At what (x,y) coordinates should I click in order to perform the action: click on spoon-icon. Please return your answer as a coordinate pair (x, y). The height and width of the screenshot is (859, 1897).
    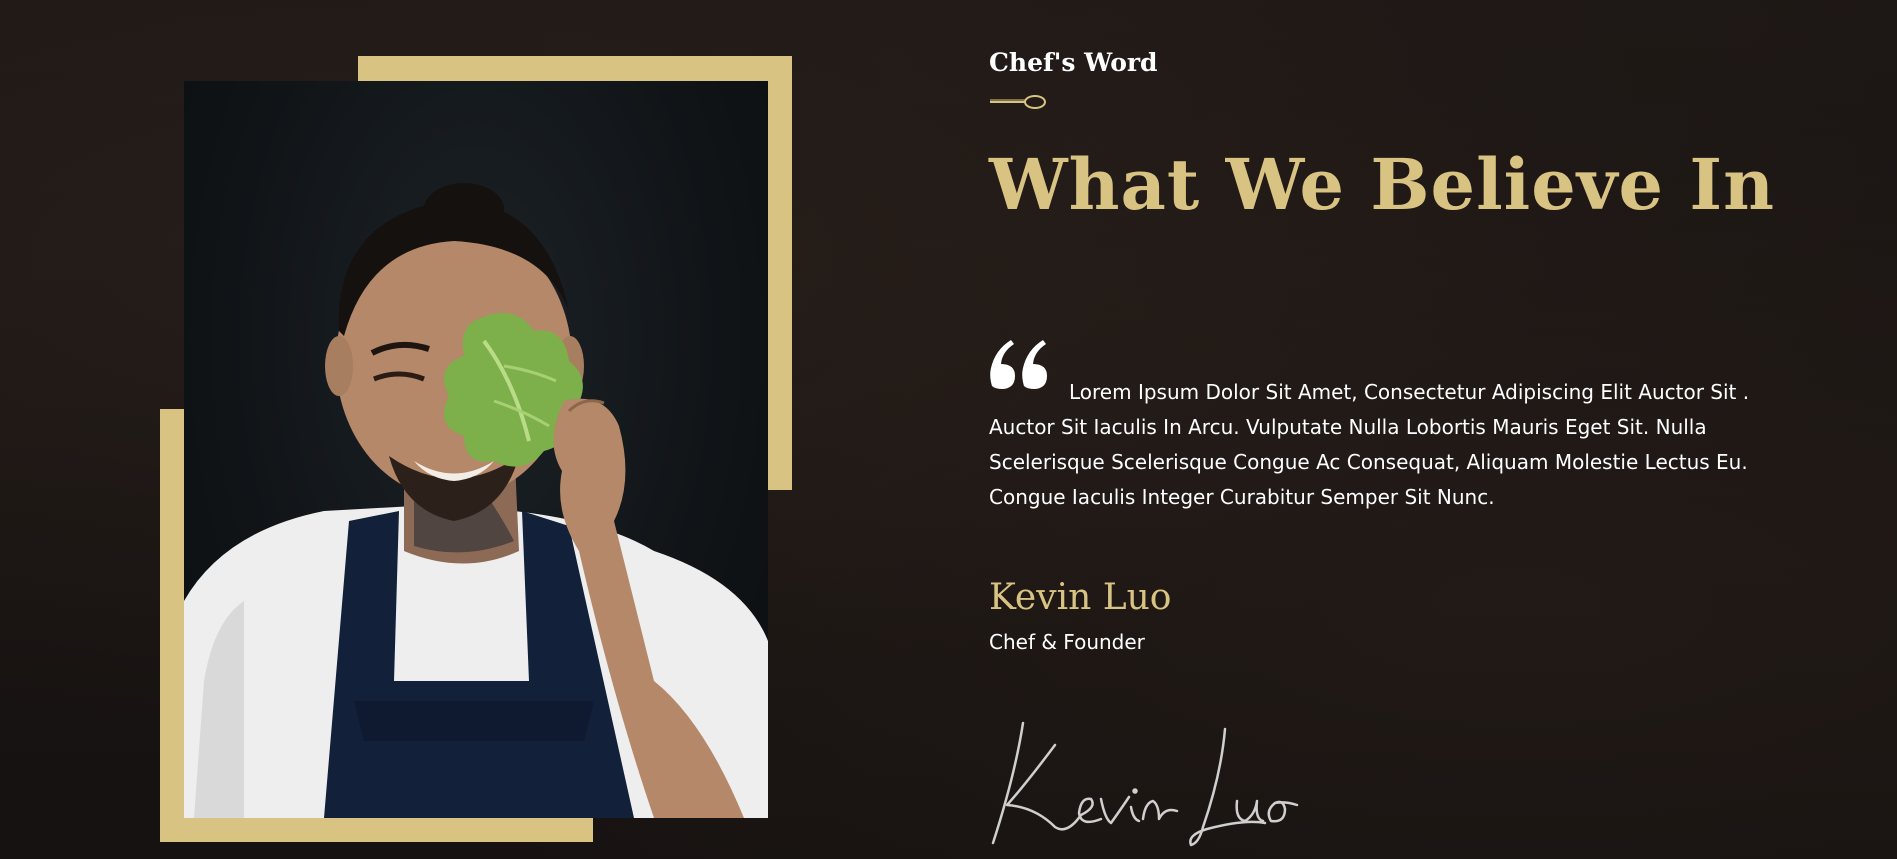
    Looking at the image, I should click on (1018, 102).